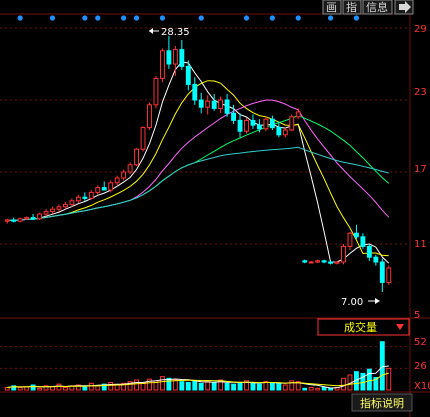  Describe the element at coordinates (382, 402) in the screenshot. I see `indicator-help-button: 指标说明` at that location.